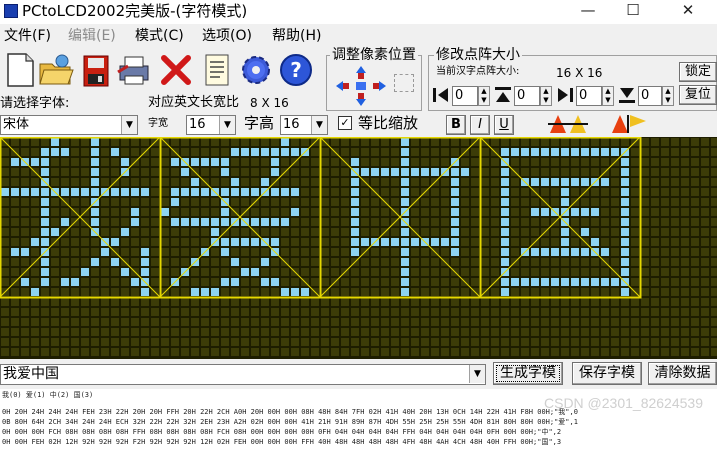  I want to click on minimize-button: —, so click(588, 11).